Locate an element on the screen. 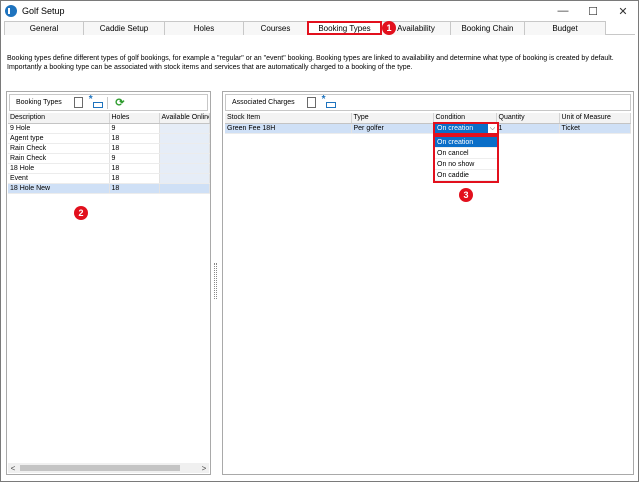 This screenshot has width=639, height=482. option-on-no-show: On no show is located at coordinates (466, 164).